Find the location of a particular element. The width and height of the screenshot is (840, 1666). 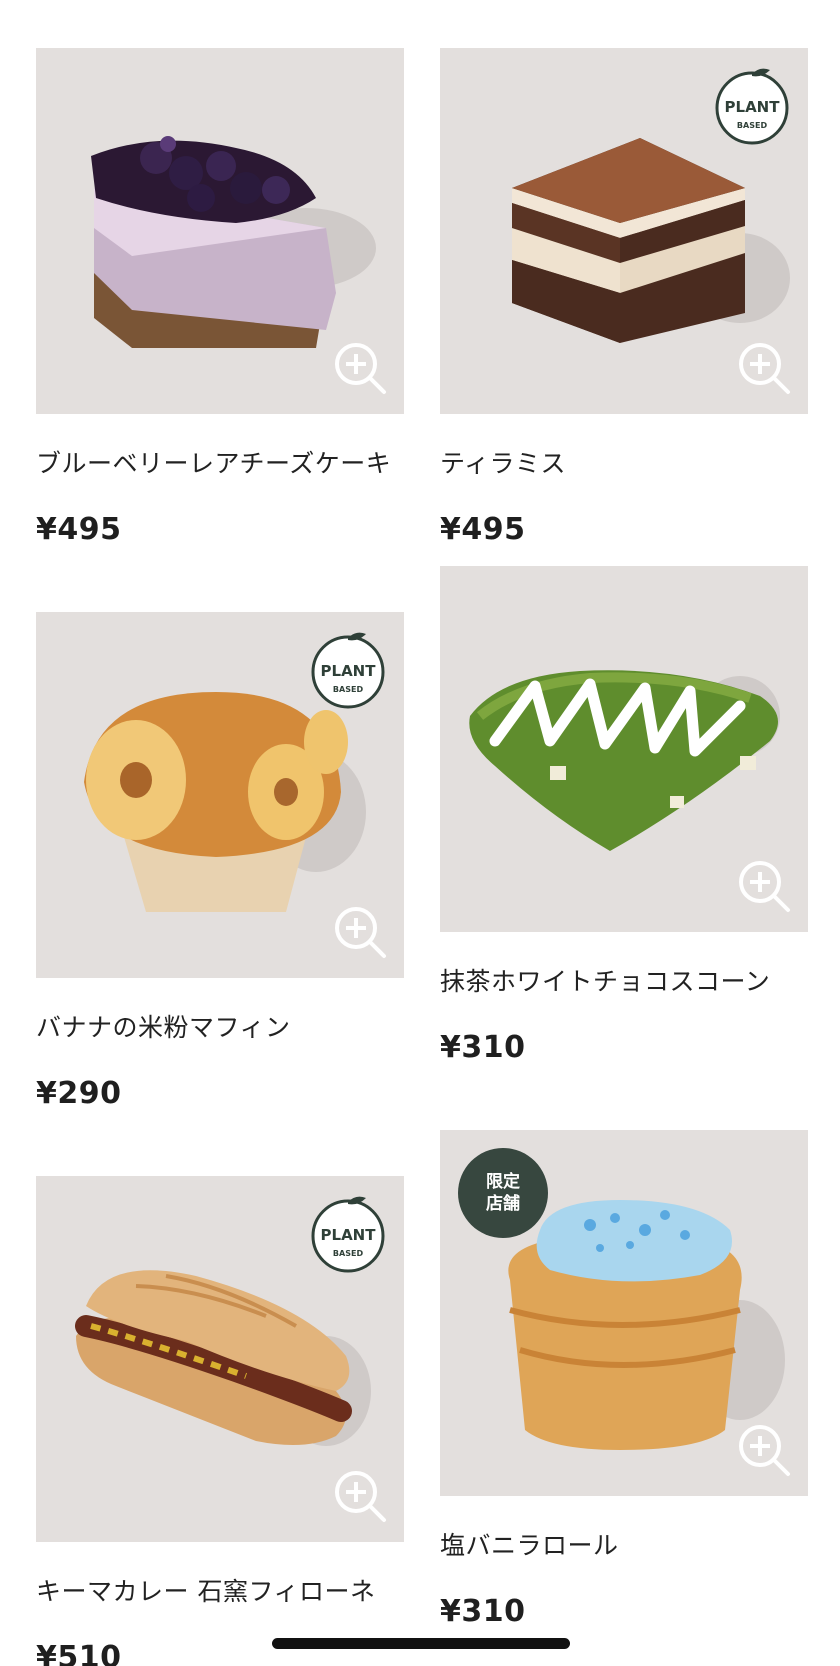

product-card: 抹茶ホワイトチョコスコーン ¥310 is located at coordinates (624, 815).